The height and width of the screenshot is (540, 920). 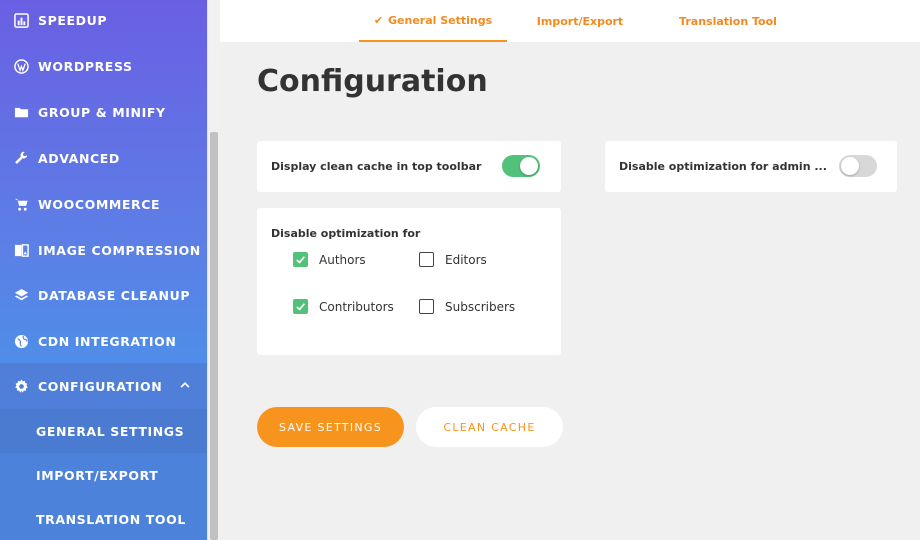 What do you see at coordinates (372, 81) in the screenshot?
I see `page-title: Configuration` at bounding box center [372, 81].